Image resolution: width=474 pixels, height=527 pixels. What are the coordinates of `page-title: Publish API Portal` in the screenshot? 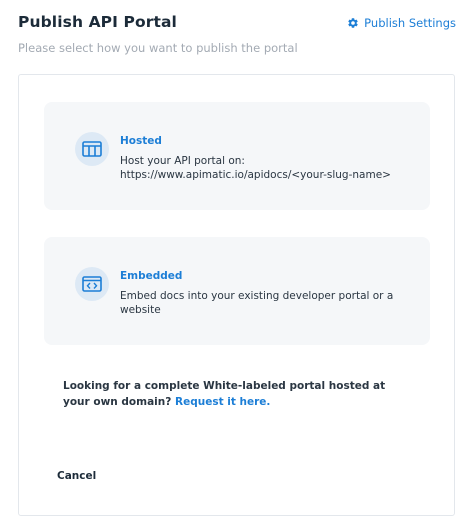 It's located at (97, 22).